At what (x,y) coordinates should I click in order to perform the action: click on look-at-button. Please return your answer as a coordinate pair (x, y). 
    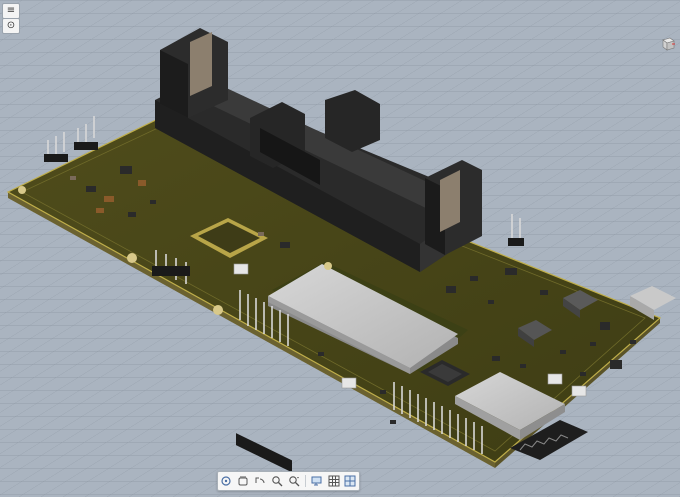
    Looking at the image, I should click on (260, 481).